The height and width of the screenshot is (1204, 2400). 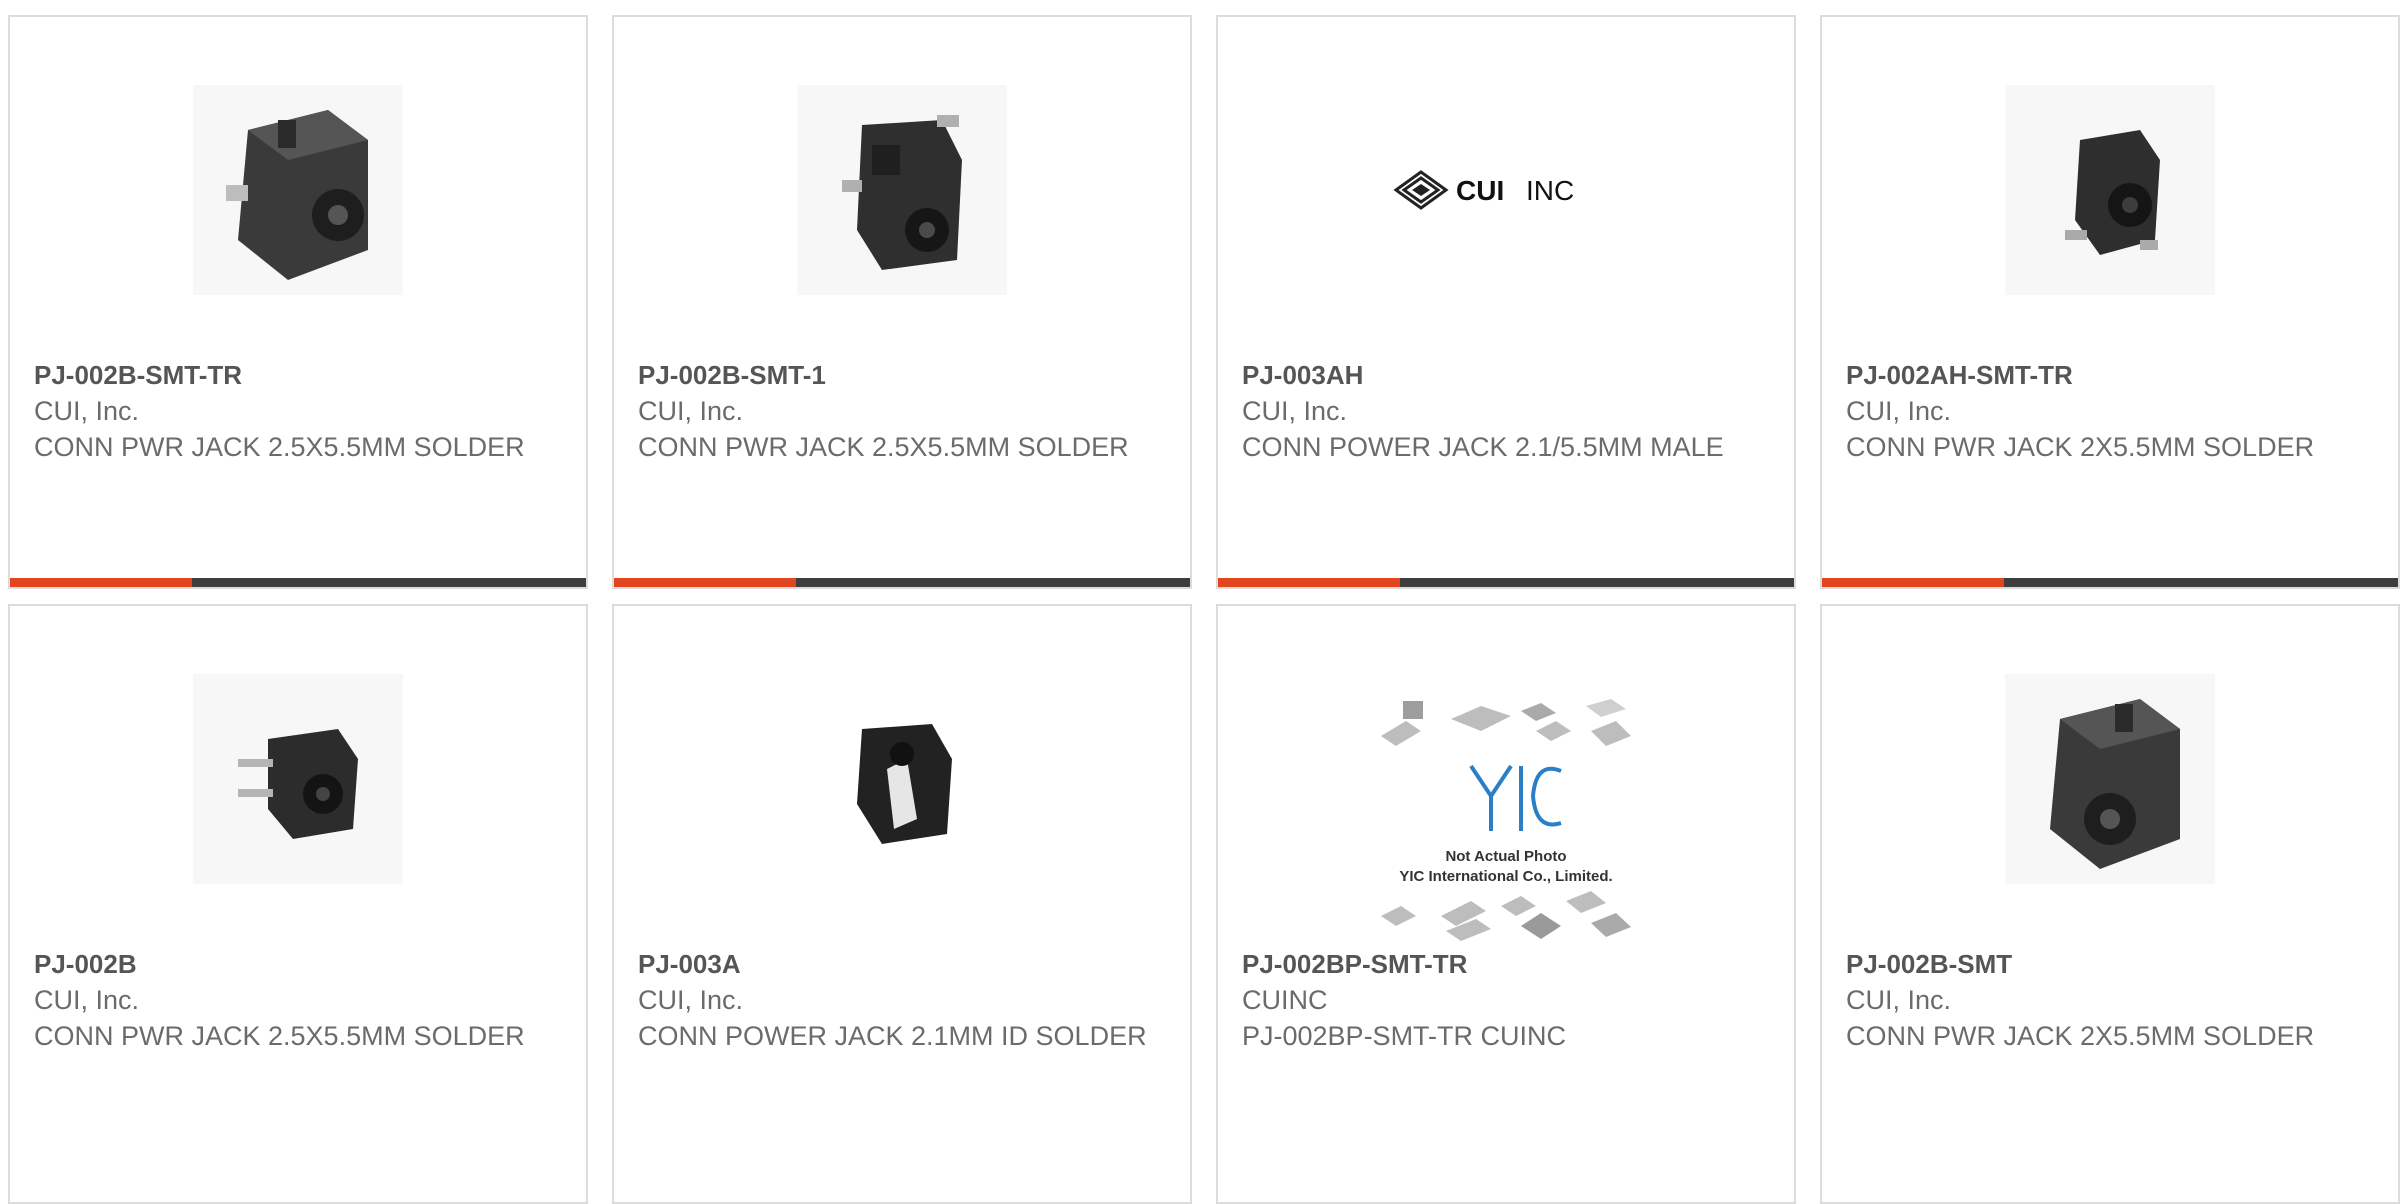 What do you see at coordinates (904, 964) in the screenshot?
I see `part-number: PJ-003A` at bounding box center [904, 964].